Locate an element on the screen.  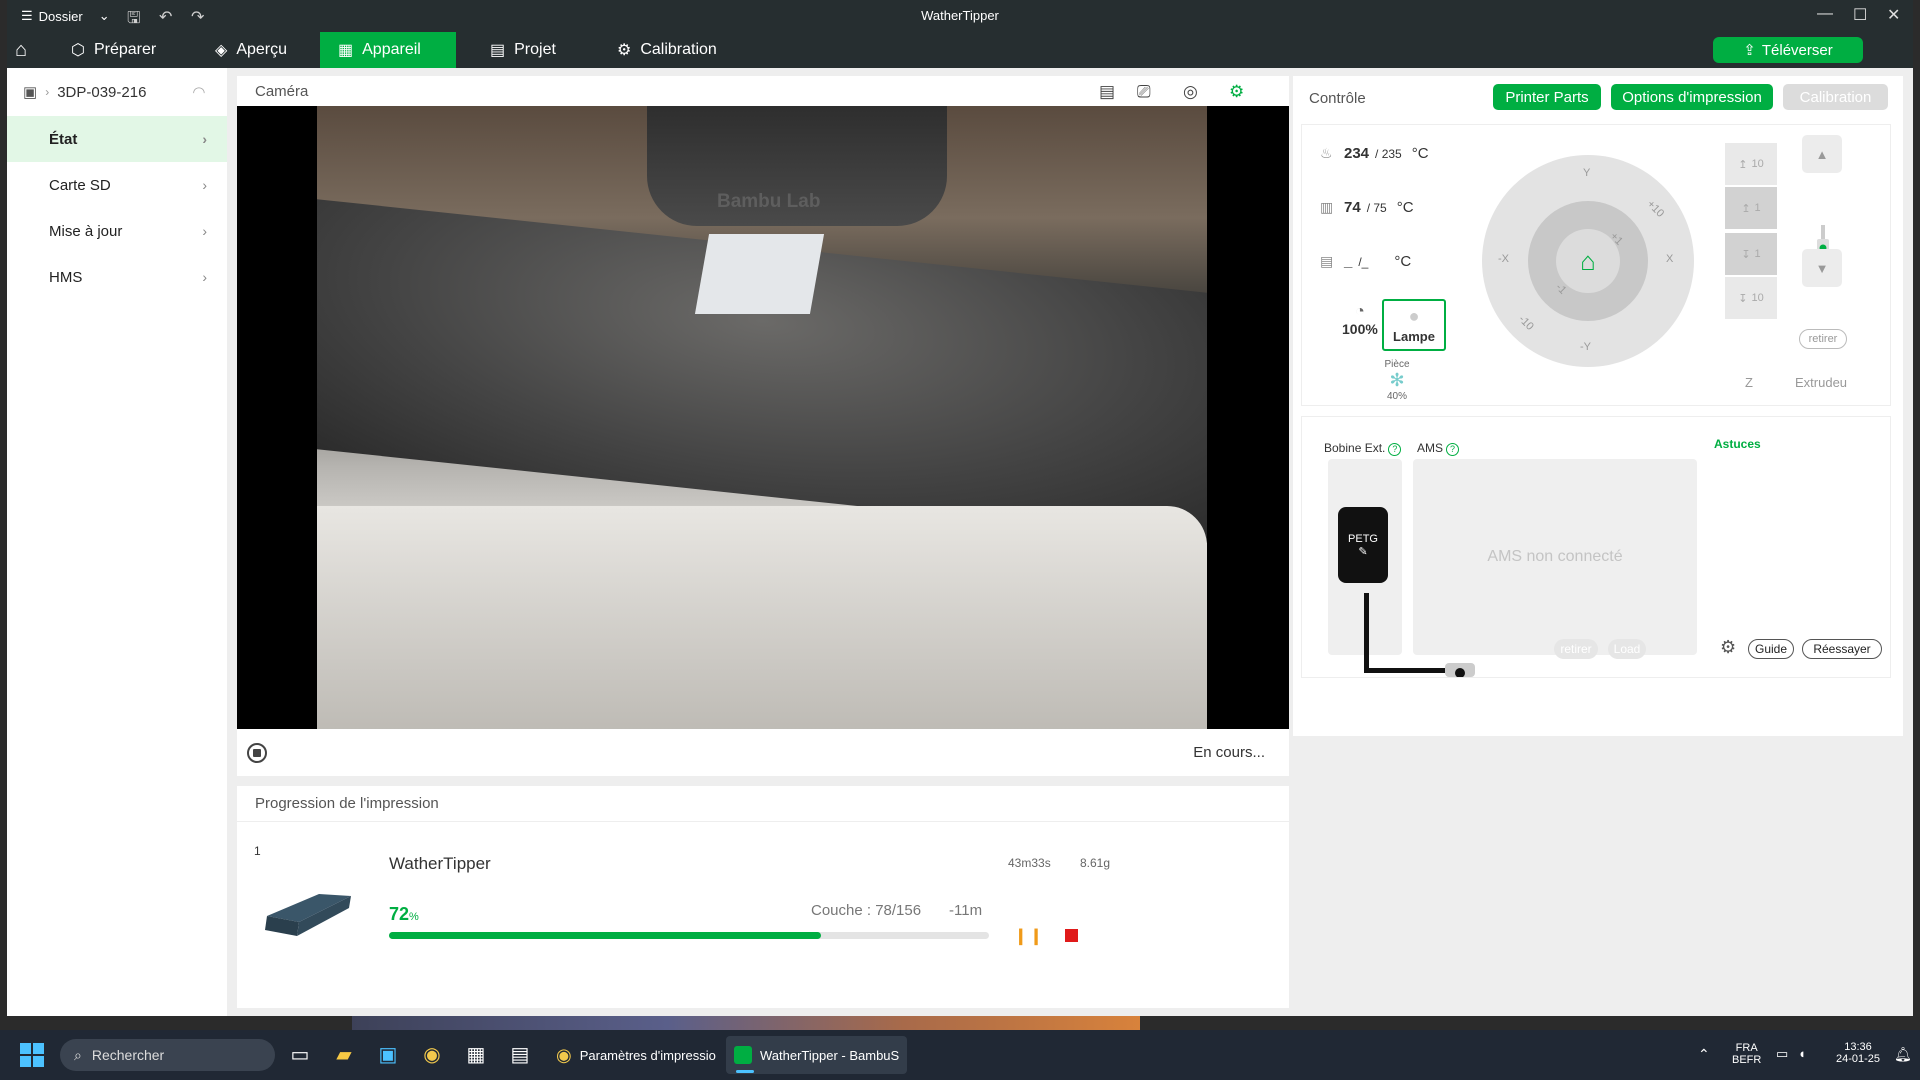
z-up-1-button: ↥ 1 is located at coordinates (1751, 208).